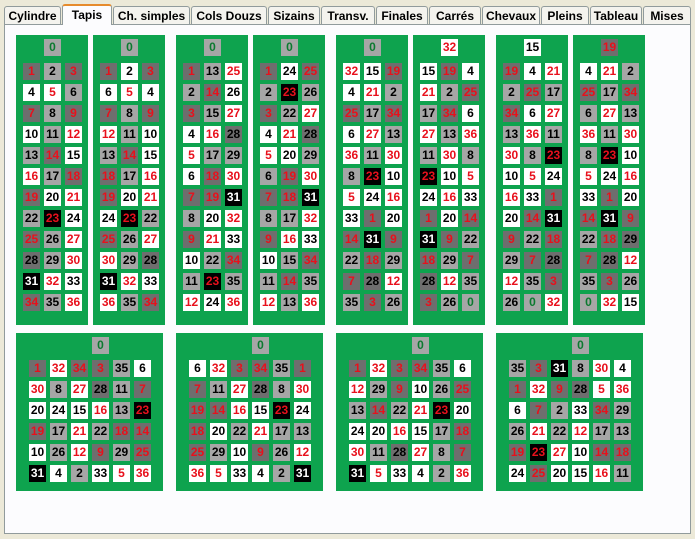  I want to click on number-cell: 29, so click(129, 260).